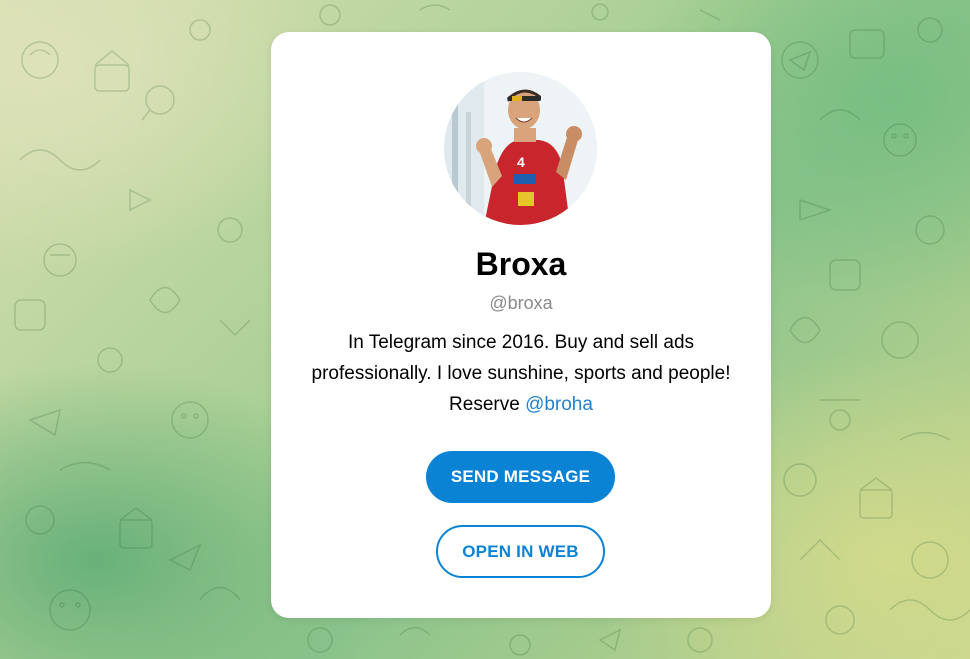  I want to click on svg-text: 4, so click(521, 162).